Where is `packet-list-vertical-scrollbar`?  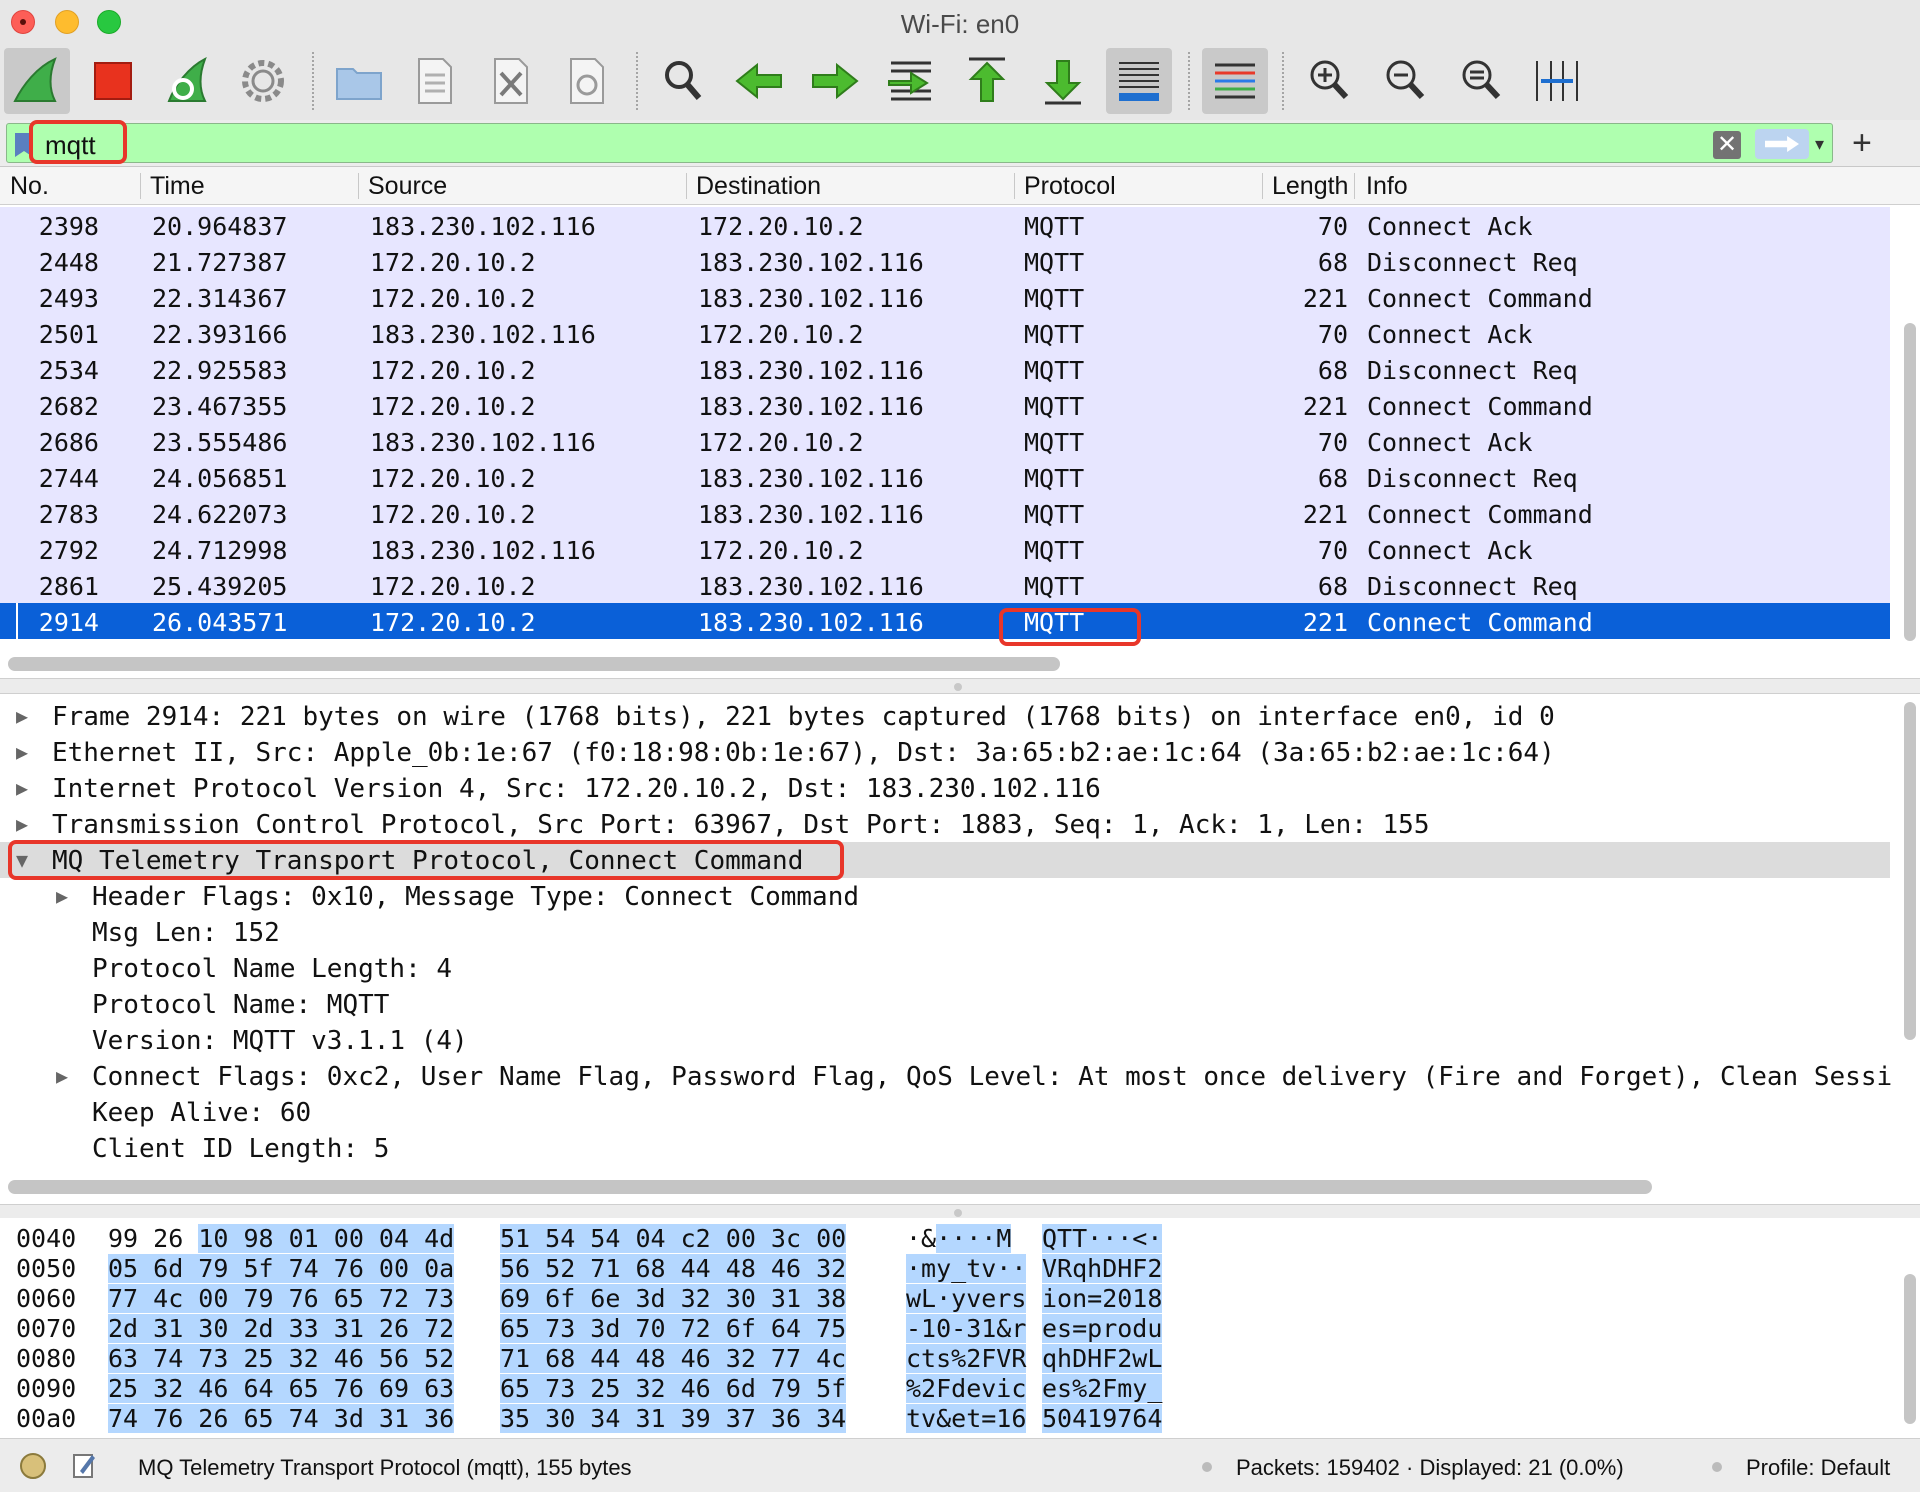 packet-list-vertical-scrollbar is located at coordinates (1910, 482).